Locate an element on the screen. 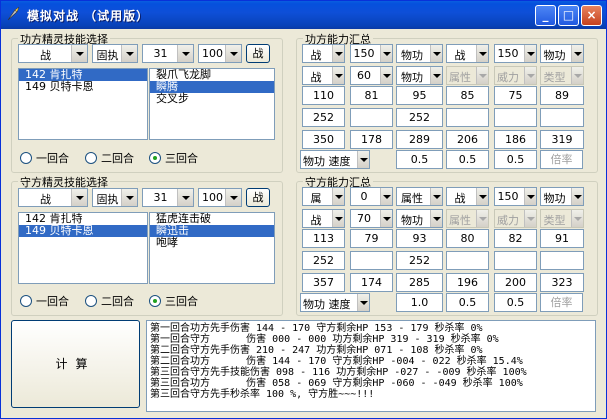 This screenshot has height=419, width=607. defender-radio-3: 三回合 is located at coordinates (173, 301).